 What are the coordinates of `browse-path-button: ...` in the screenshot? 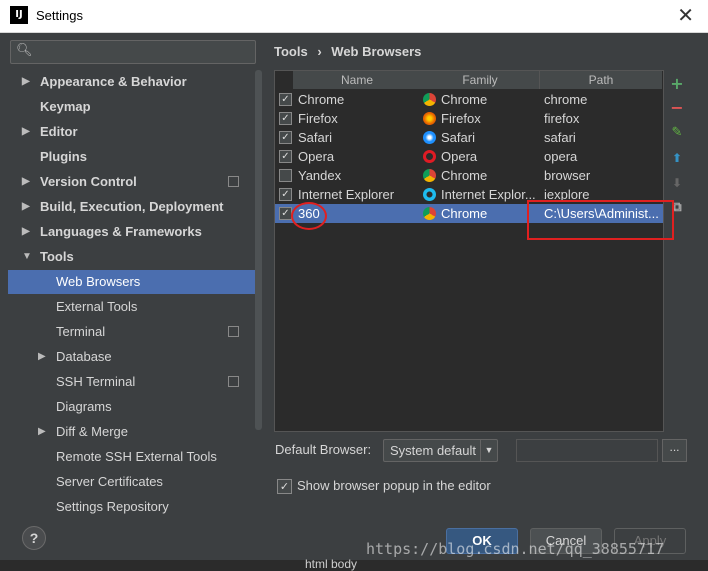 It's located at (674, 450).